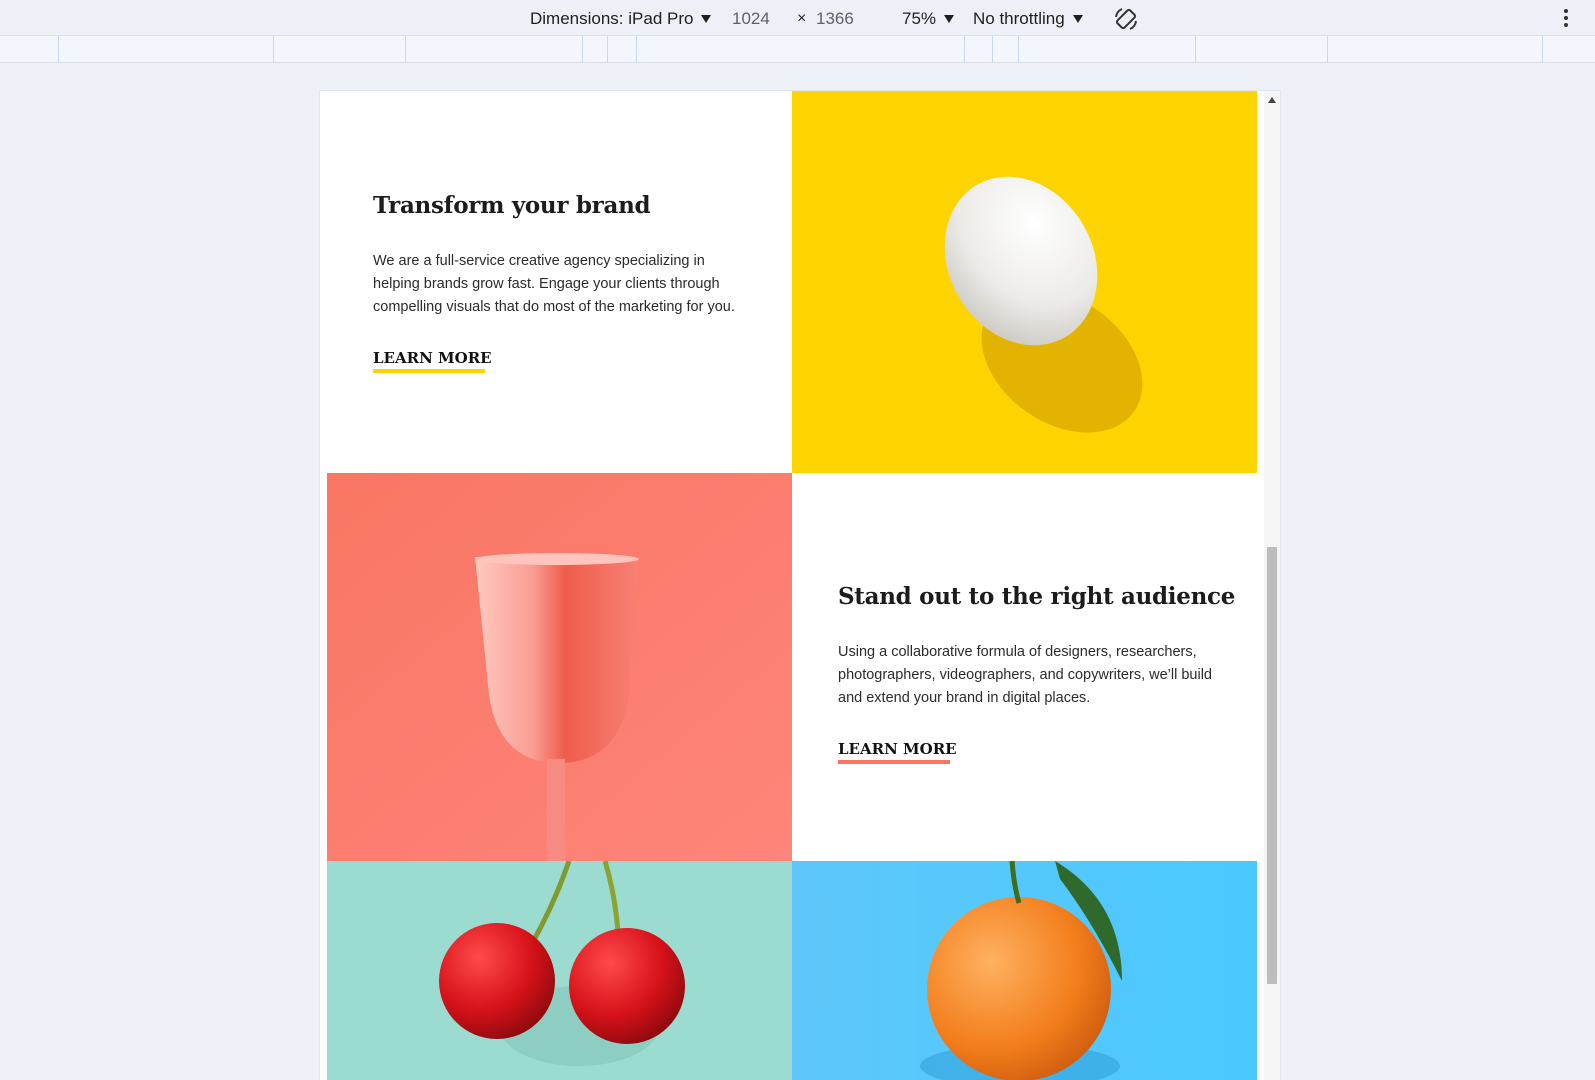  What do you see at coordinates (1126, 19) in the screenshot?
I see `rotate-icon` at bounding box center [1126, 19].